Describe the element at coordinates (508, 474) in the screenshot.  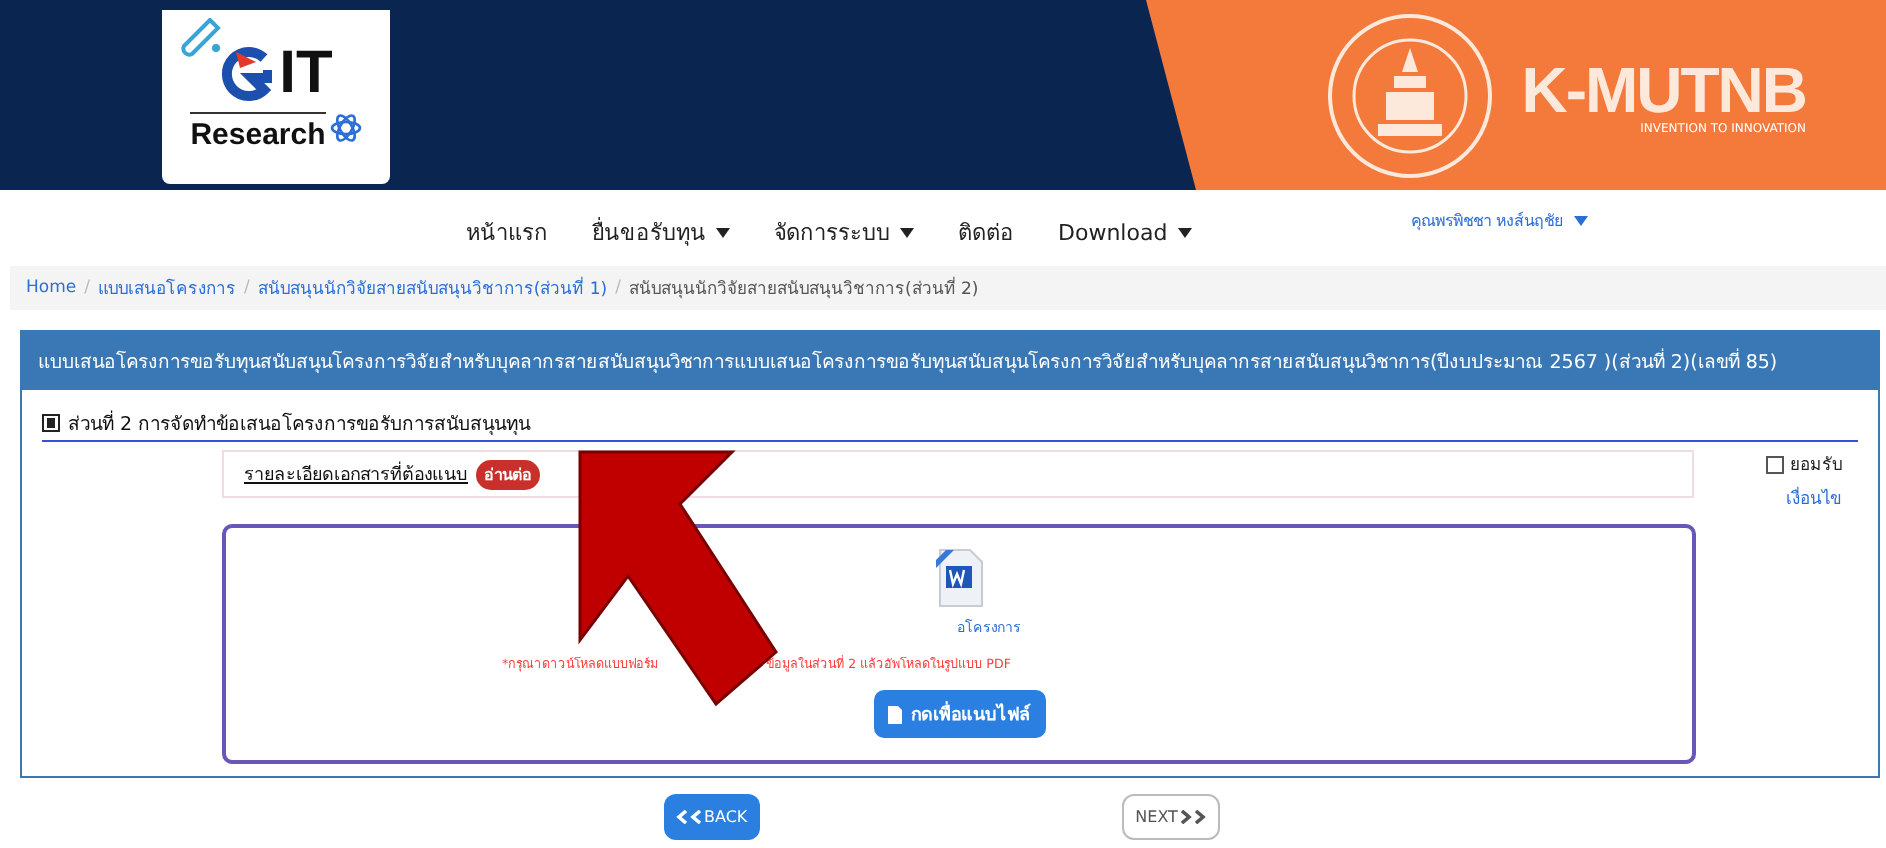
I see `read-more-link: อ่านต่อ` at that location.